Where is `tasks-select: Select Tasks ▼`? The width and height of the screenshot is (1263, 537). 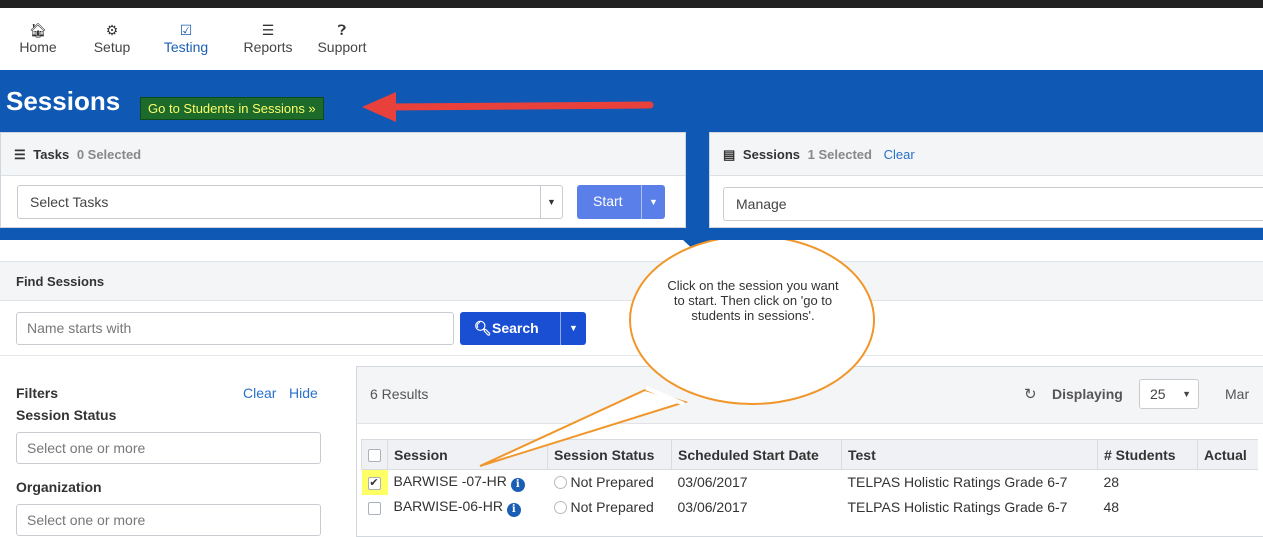 tasks-select: Select Tasks ▼ is located at coordinates (290, 202).